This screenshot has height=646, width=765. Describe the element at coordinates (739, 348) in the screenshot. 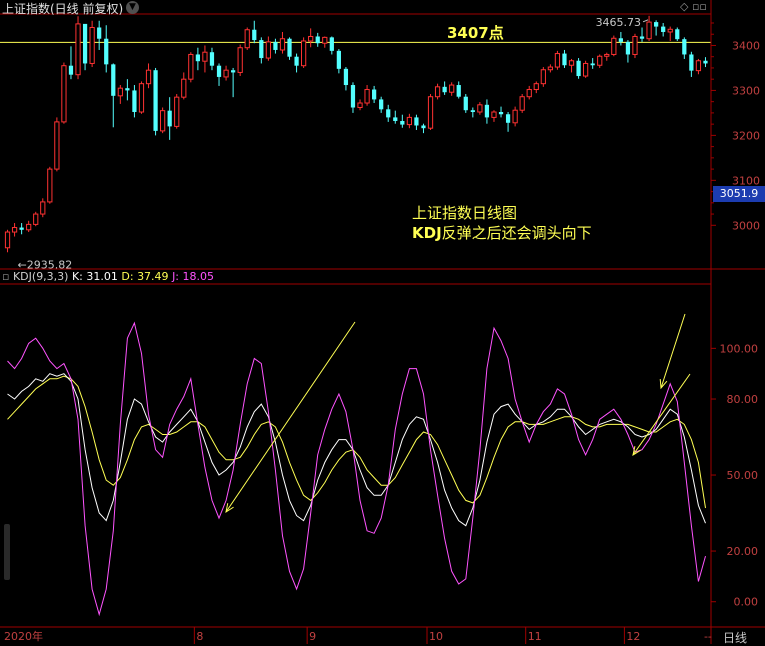

I see `kdj-tick-label: 100.00` at that location.